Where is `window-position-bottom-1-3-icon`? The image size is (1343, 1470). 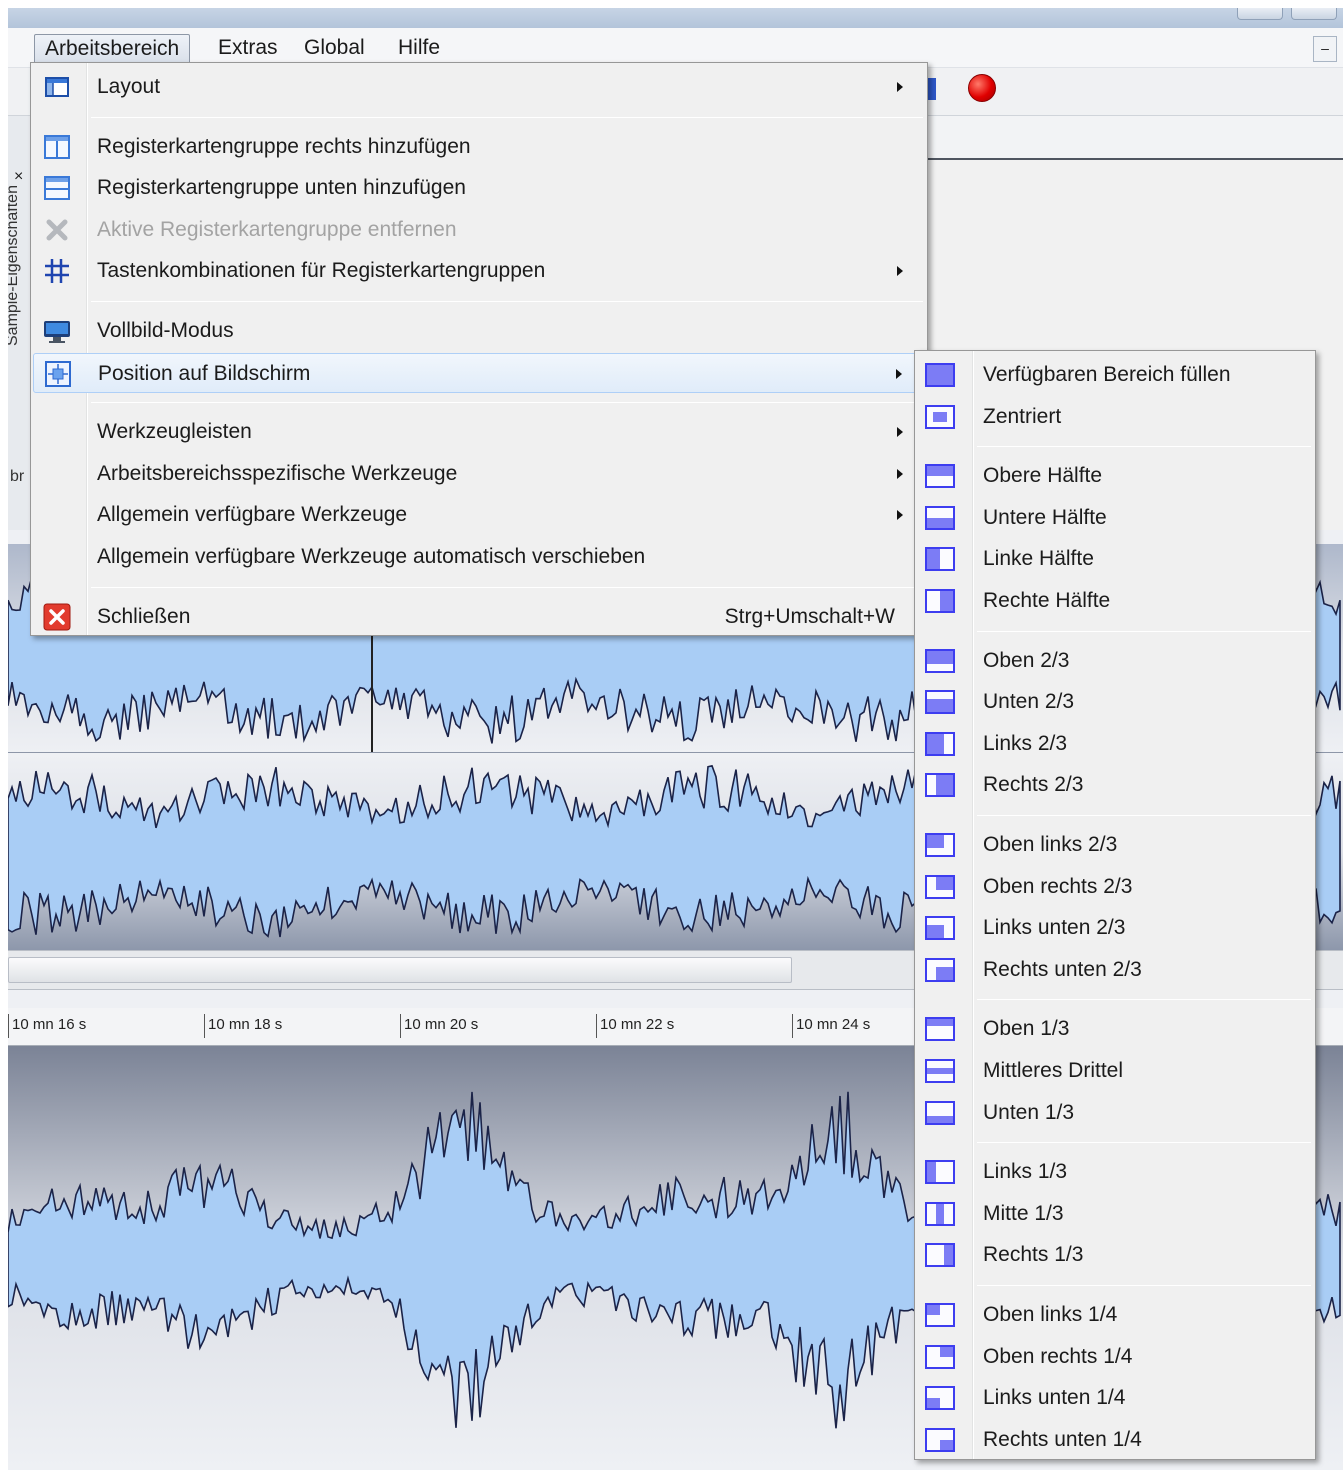 window-position-bottom-1-3-icon is located at coordinates (940, 1112).